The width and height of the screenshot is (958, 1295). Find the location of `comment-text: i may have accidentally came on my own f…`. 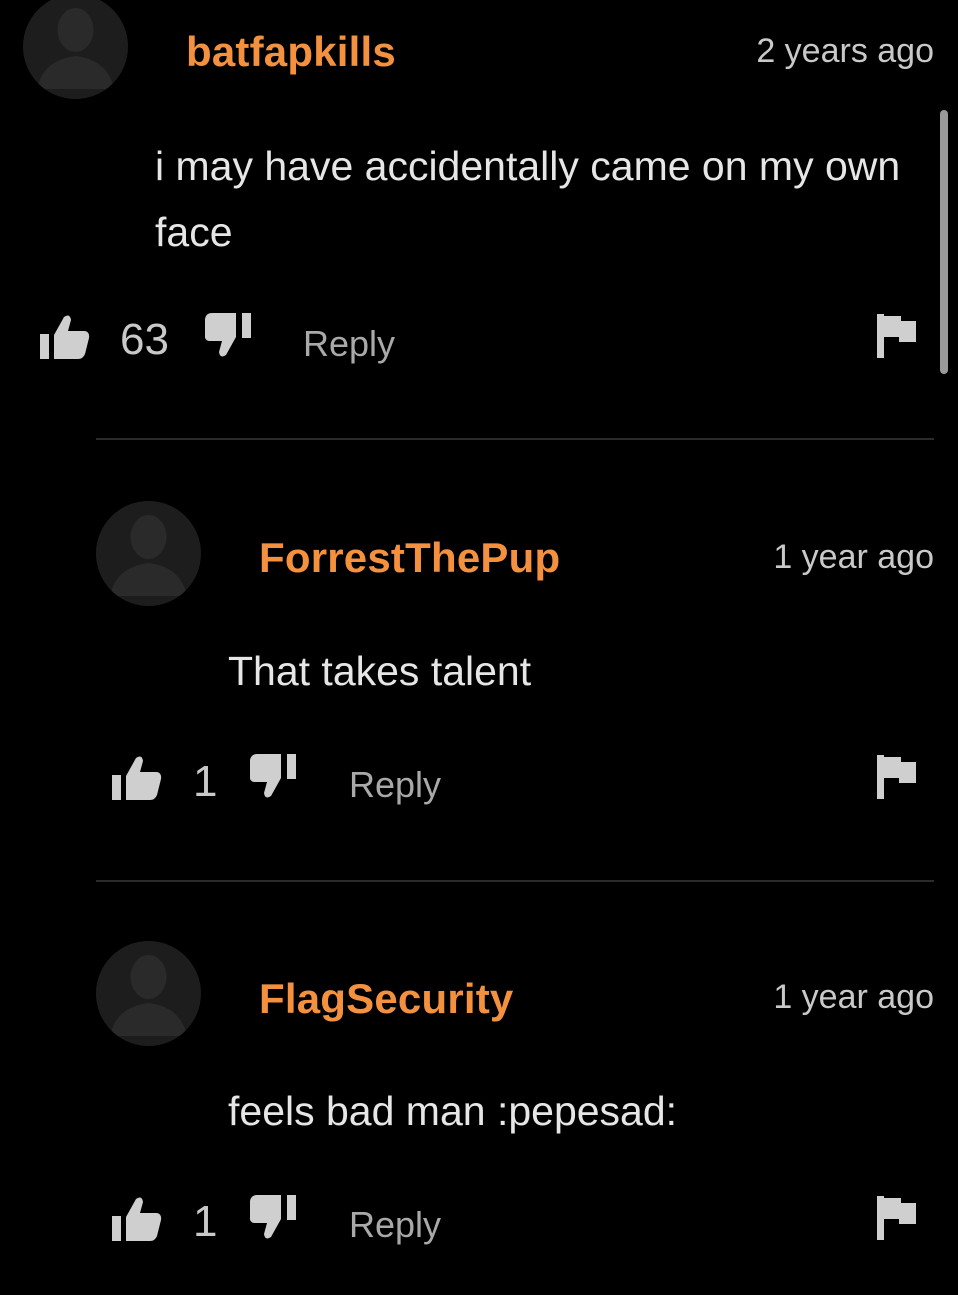

comment-text: i may have accidentally came on my own f… is located at coordinates (528, 199).